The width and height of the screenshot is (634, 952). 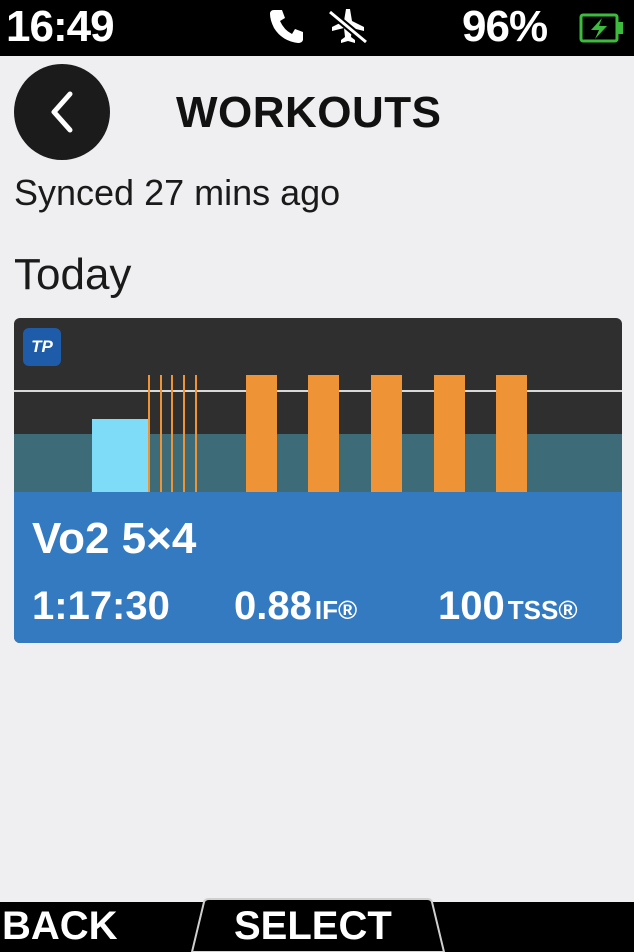 I want to click on trainingpeaks-logo: TP, so click(x=42, y=347).